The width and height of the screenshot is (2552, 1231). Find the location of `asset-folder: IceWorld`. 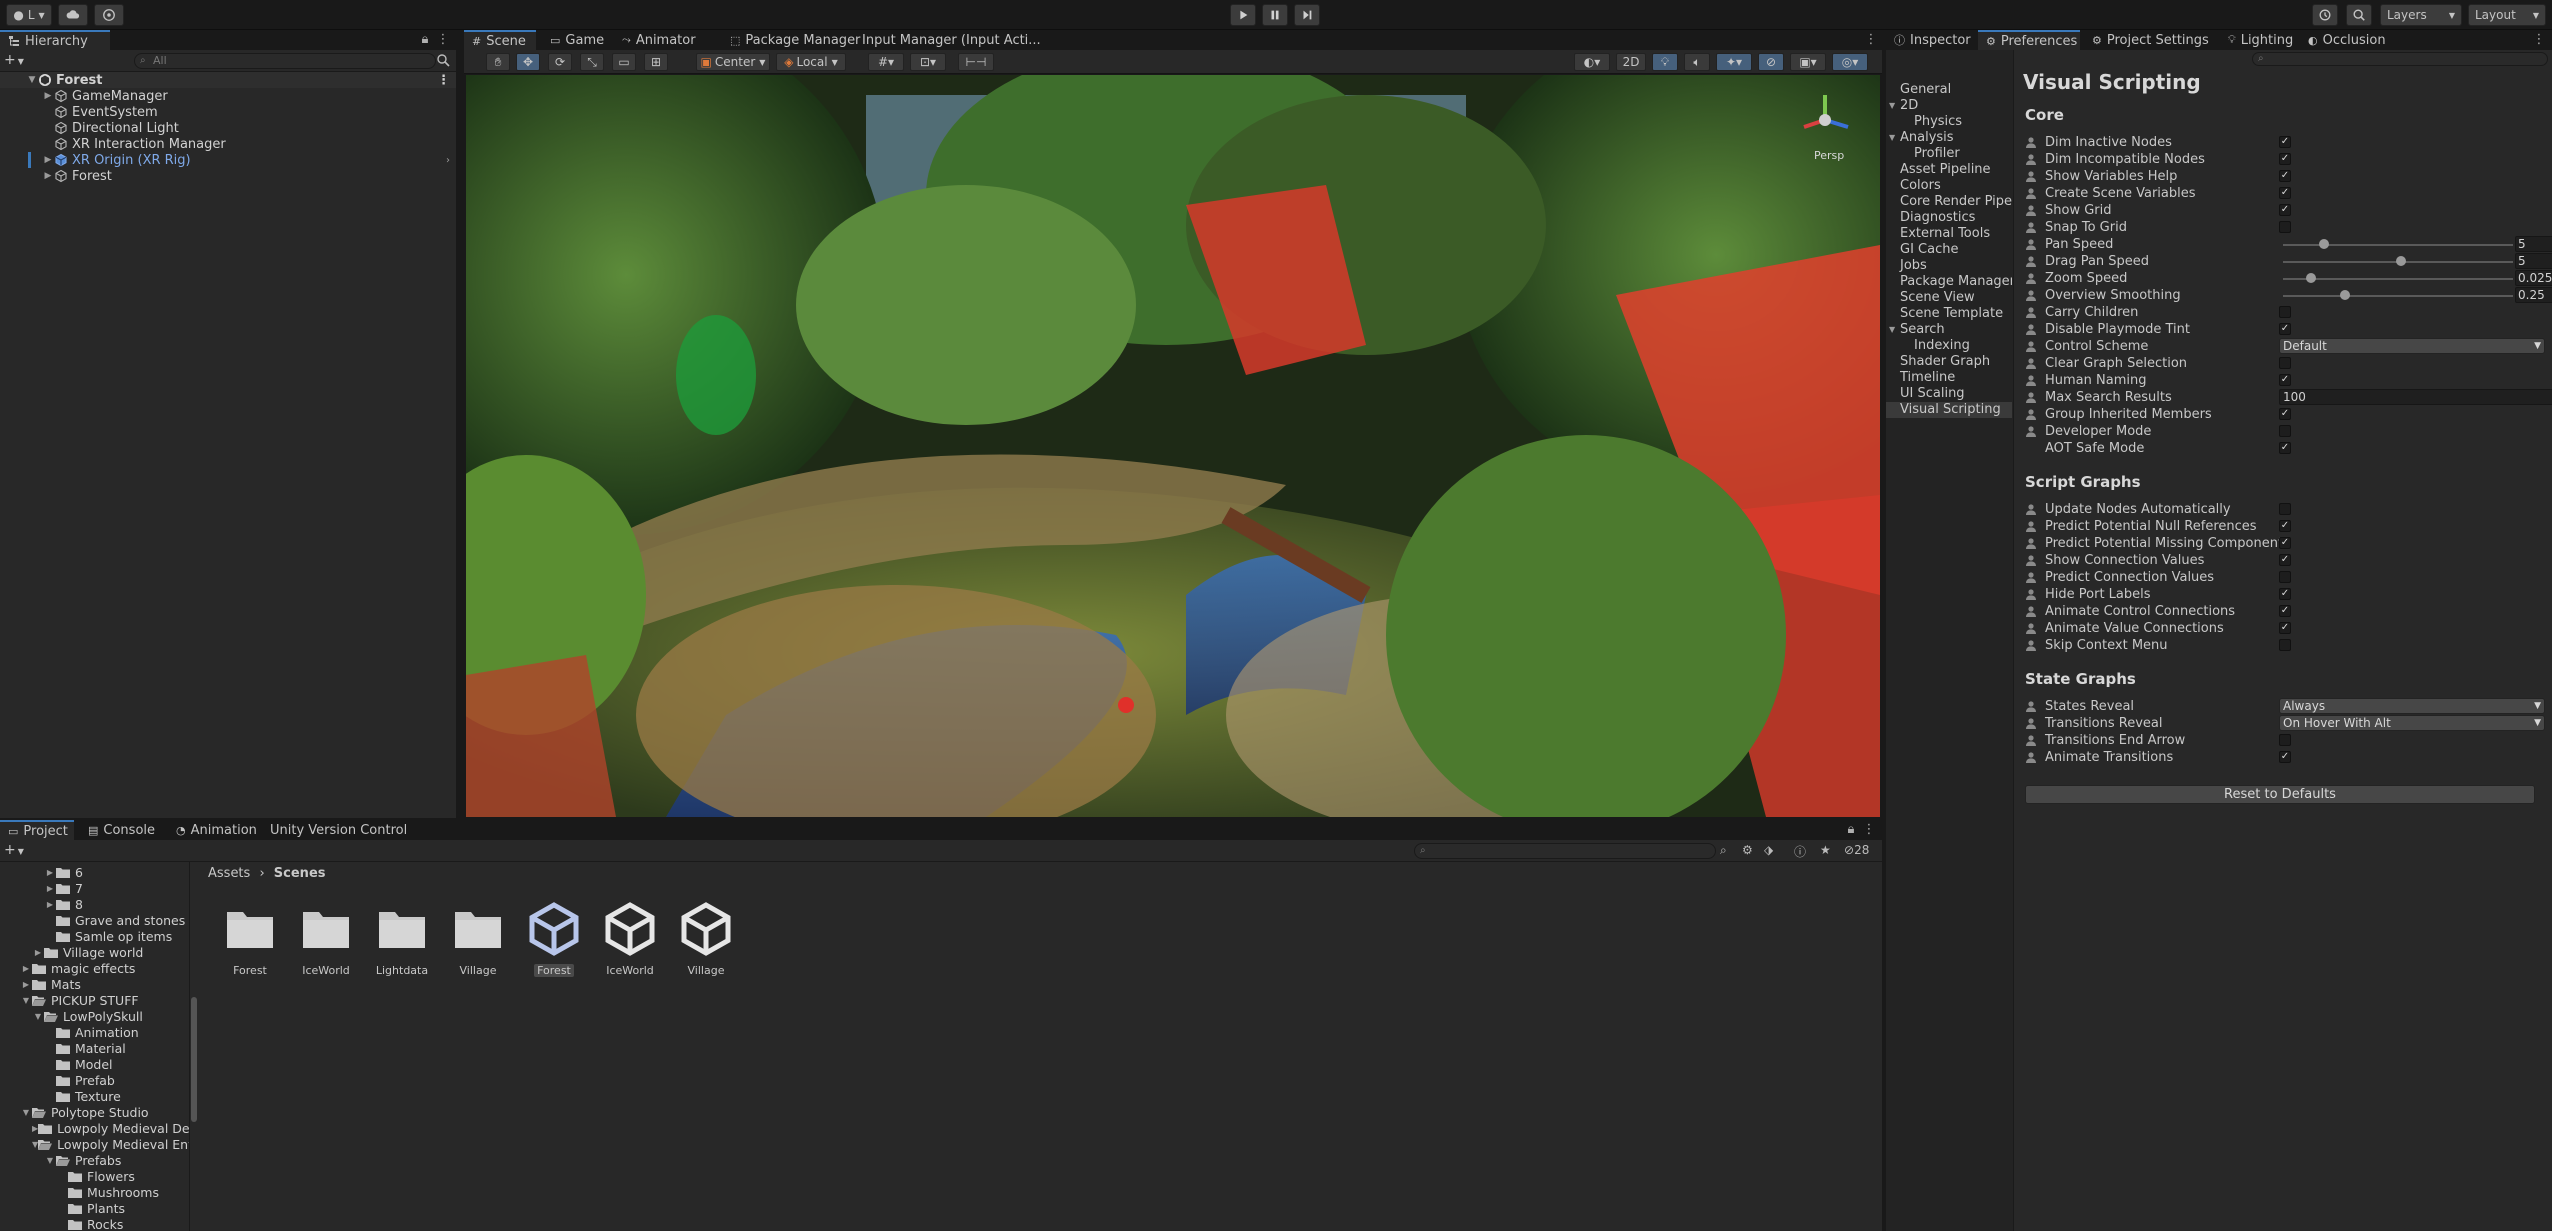

asset-folder: IceWorld is located at coordinates (326, 942).